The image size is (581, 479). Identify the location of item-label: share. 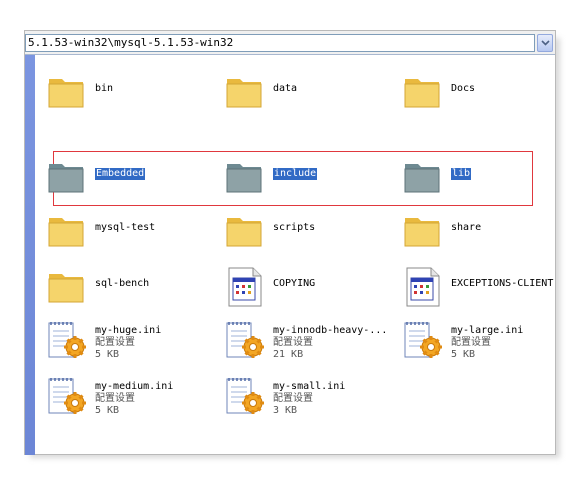
(466, 227).